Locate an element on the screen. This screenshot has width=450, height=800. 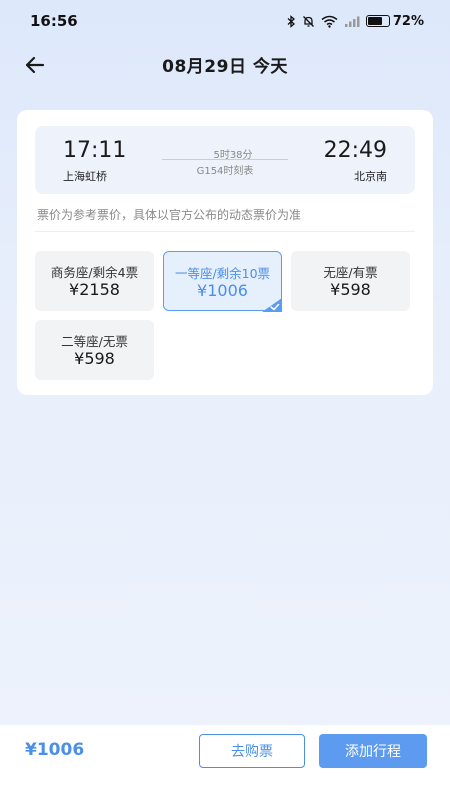
selected-check-icon is located at coordinates (272, 304).